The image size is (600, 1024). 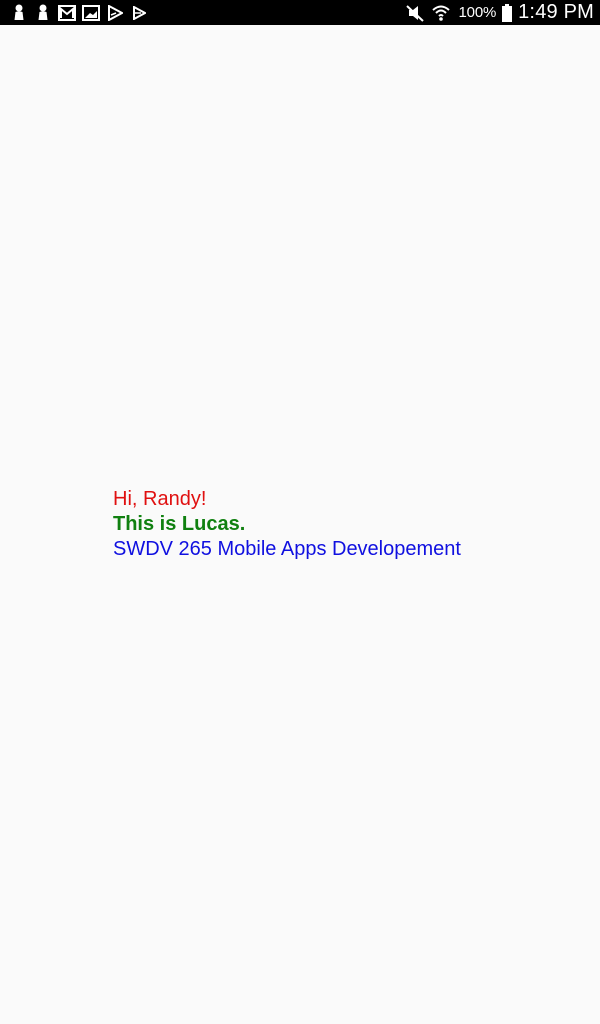 I want to click on course-text: SWDV 265 Mobile Apps Developement, so click(x=287, y=549).